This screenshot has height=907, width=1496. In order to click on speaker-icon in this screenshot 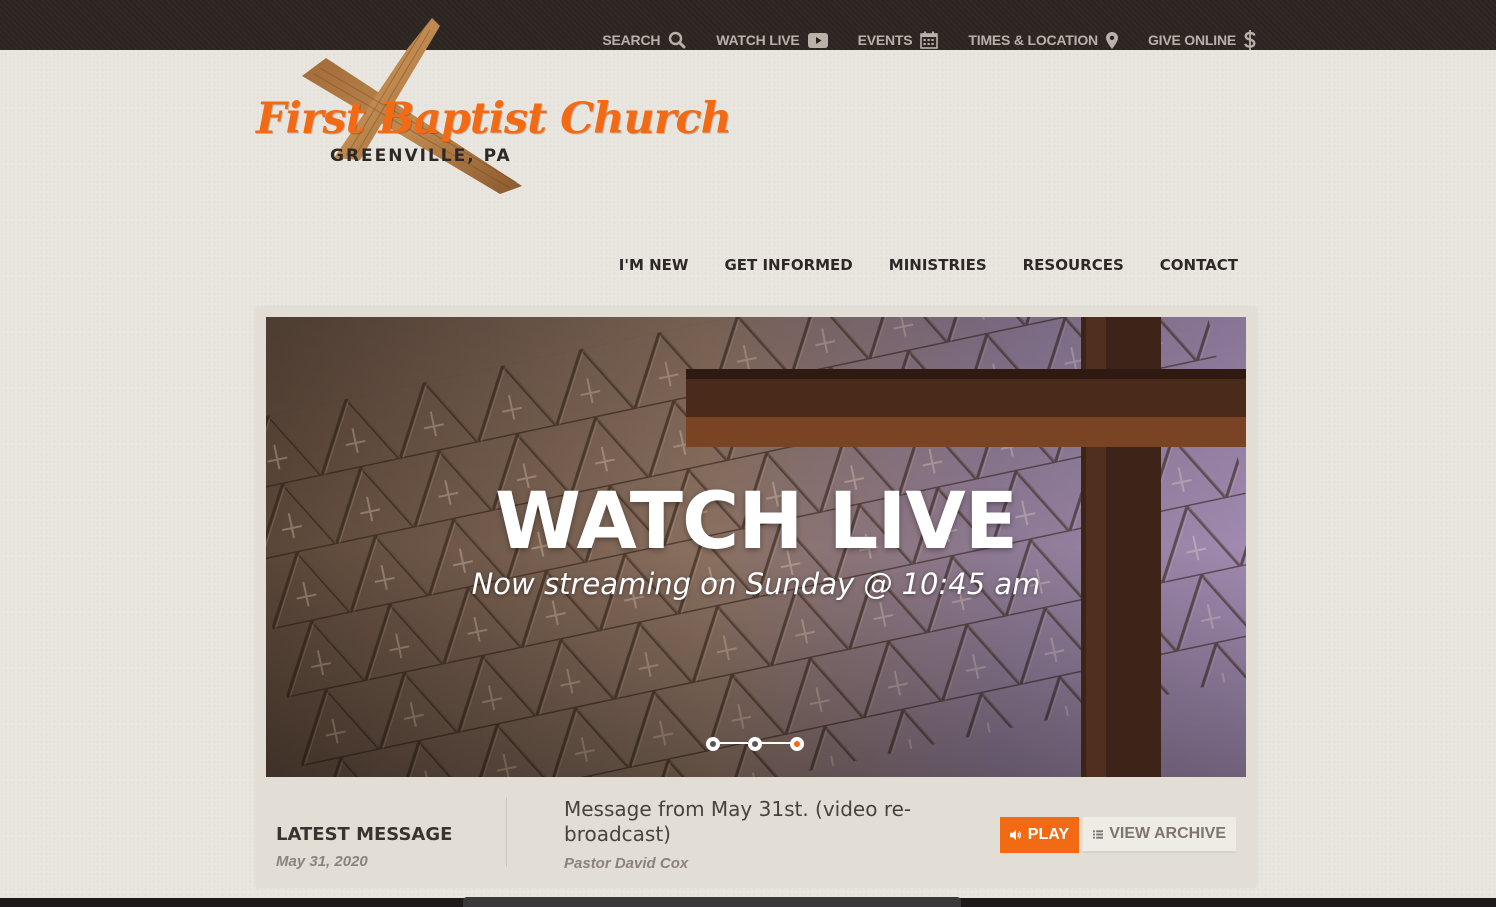, I will do `click(1015, 835)`.